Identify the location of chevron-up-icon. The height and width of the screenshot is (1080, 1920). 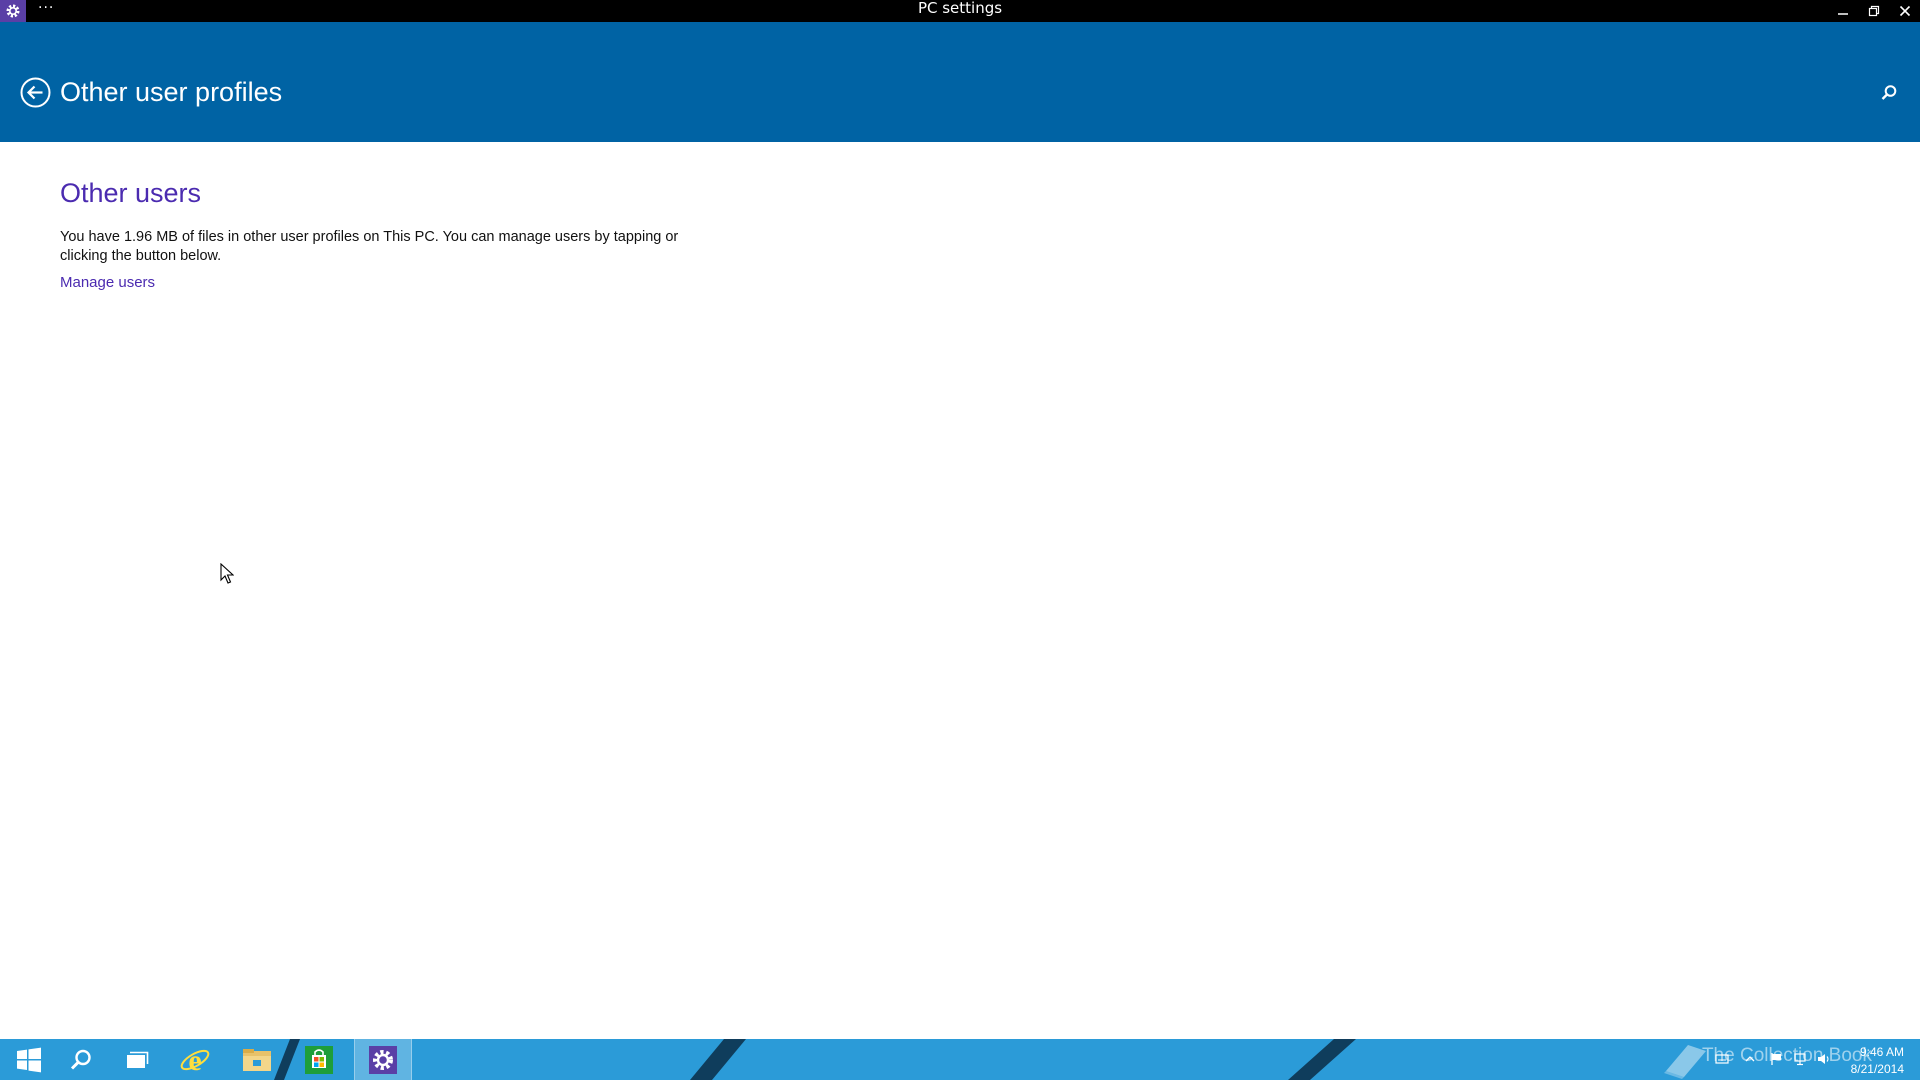
(1750, 1059).